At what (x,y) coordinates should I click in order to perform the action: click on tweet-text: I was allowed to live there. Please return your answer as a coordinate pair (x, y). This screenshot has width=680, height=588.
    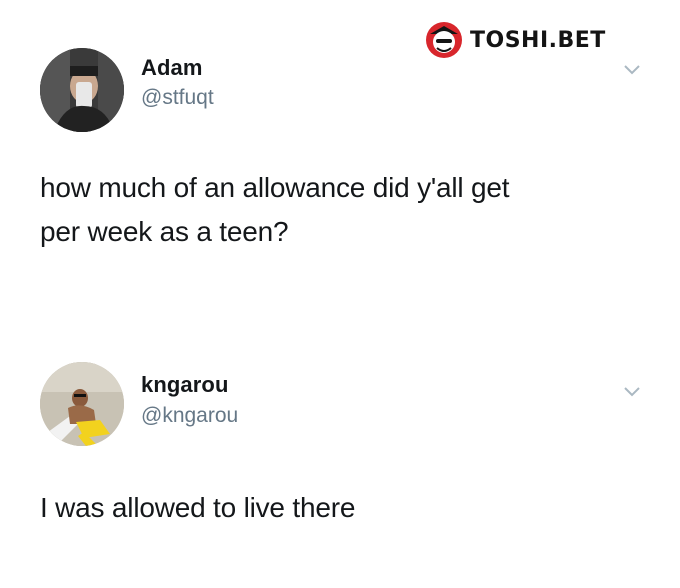
    Looking at the image, I should click on (197, 508).